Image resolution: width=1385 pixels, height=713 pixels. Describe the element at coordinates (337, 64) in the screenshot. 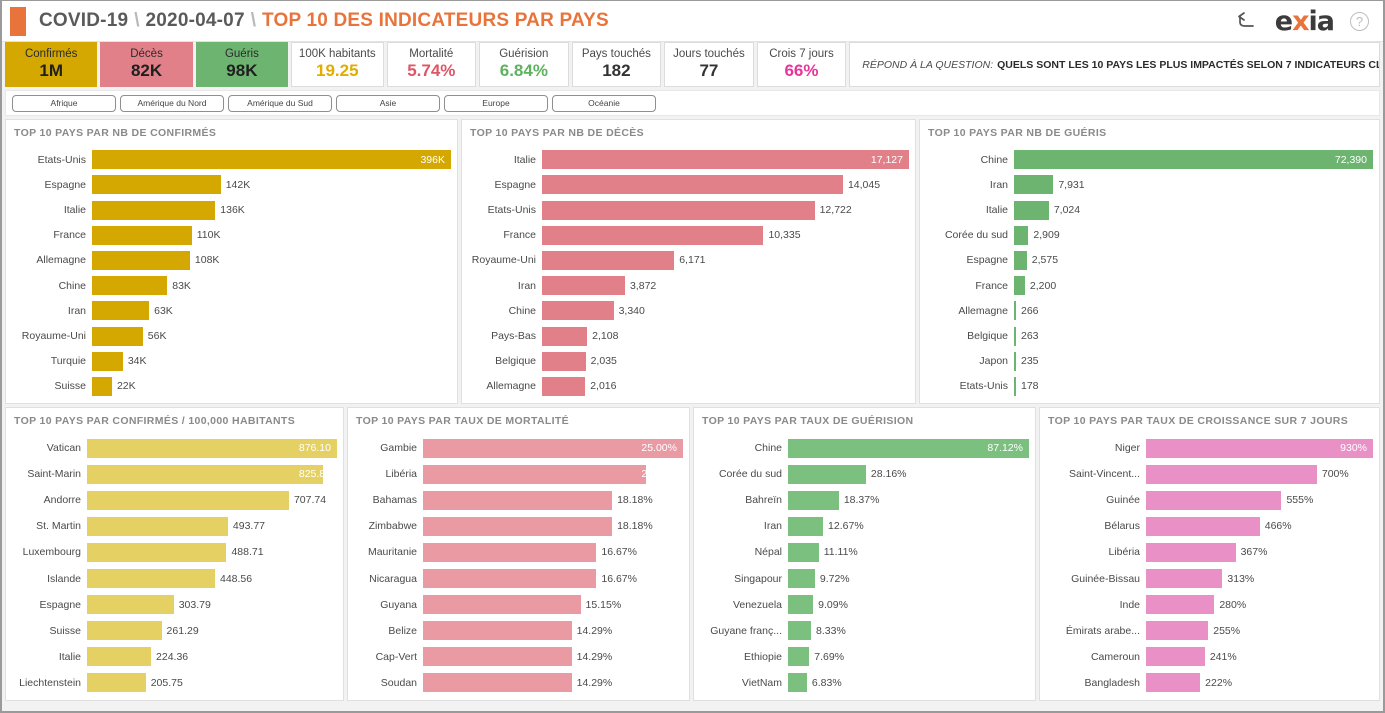

I see `kpi-100k-habitants: 100K habitants 19.25` at that location.